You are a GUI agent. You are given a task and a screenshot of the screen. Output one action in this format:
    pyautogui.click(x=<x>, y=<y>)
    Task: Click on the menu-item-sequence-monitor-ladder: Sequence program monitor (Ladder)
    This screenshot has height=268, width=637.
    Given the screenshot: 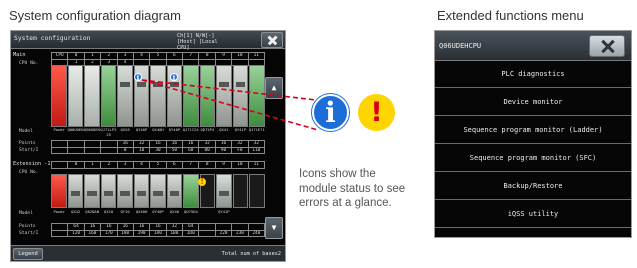 What is the action you would take?
    pyautogui.click(x=533, y=130)
    